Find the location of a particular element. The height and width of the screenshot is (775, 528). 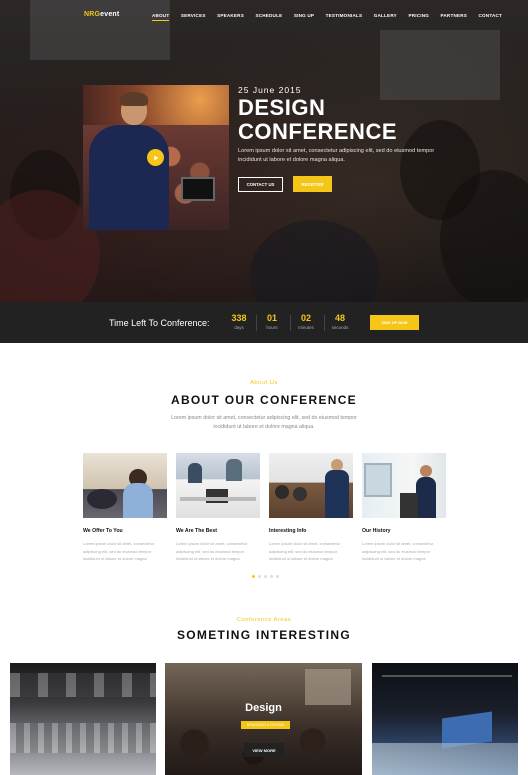

sign-up-now-button: SING UP NOW is located at coordinates (394, 322).